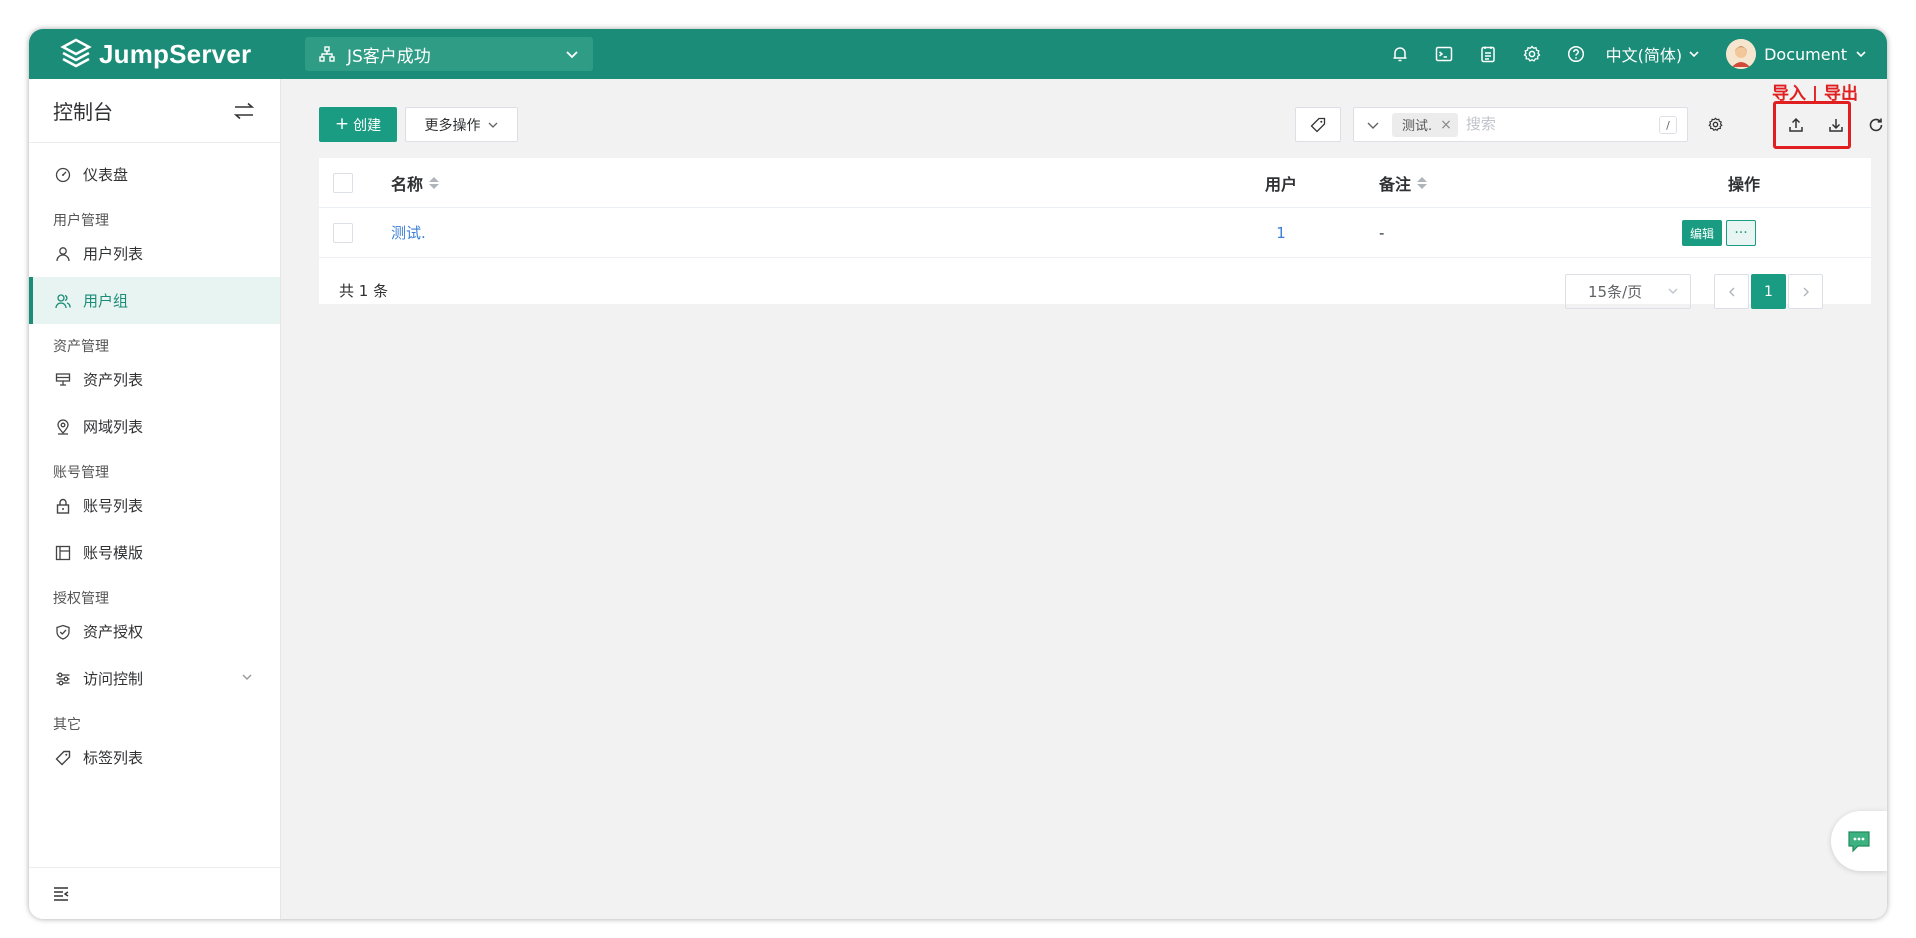 The width and height of the screenshot is (1916, 938). I want to click on sidebar-footer, so click(154, 893).